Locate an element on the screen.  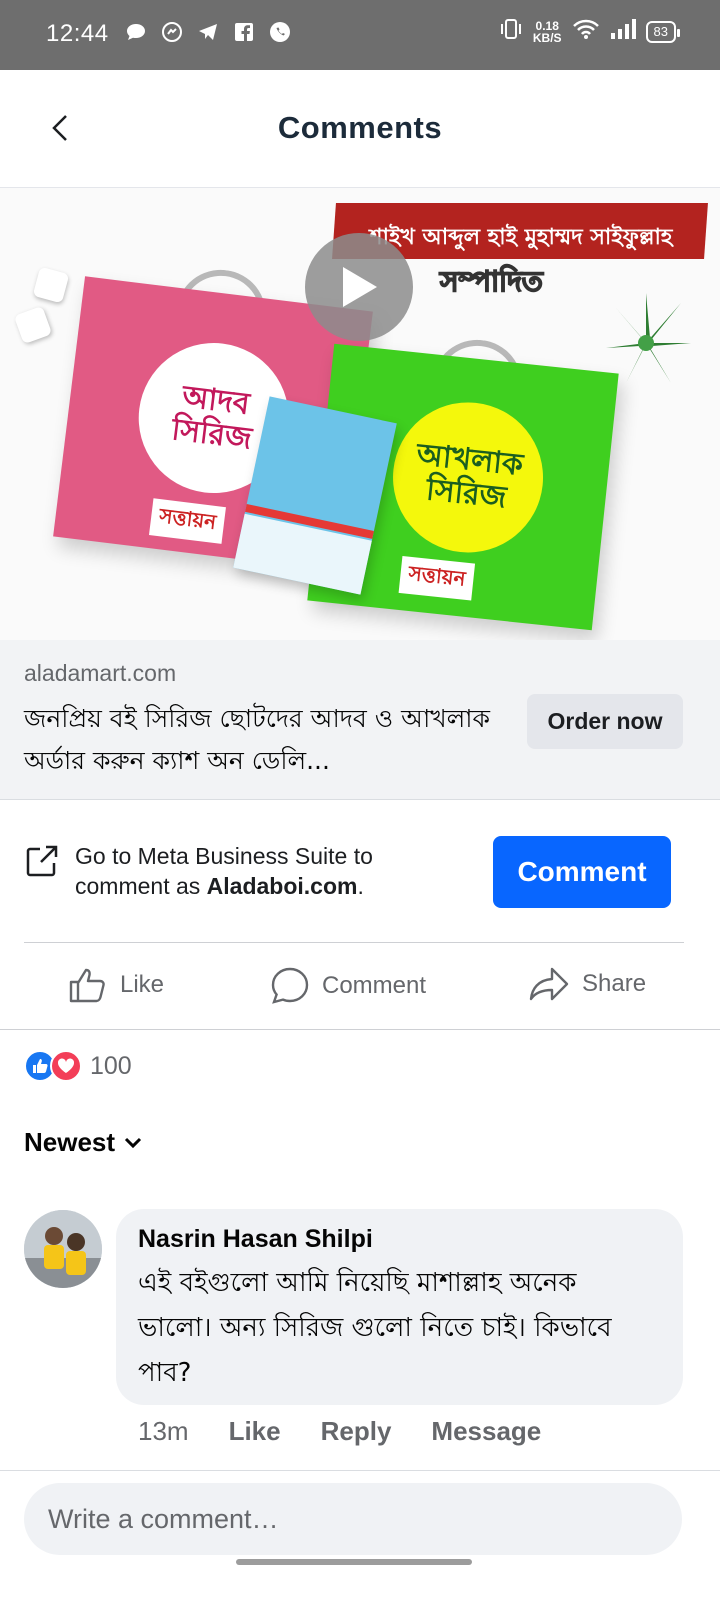
comment-action-button: Comment is located at coordinates (348, 986).